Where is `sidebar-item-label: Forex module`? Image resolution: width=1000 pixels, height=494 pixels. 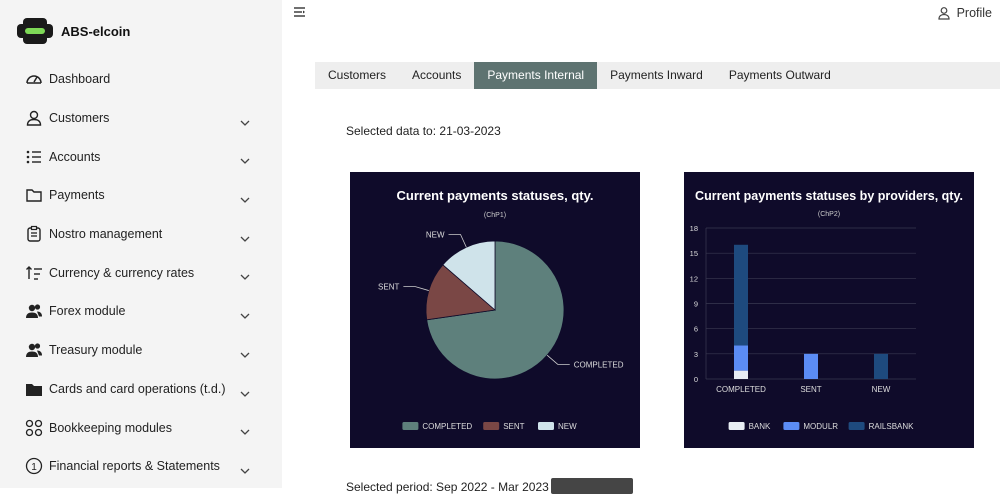
sidebar-item-label: Forex module is located at coordinates (87, 311).